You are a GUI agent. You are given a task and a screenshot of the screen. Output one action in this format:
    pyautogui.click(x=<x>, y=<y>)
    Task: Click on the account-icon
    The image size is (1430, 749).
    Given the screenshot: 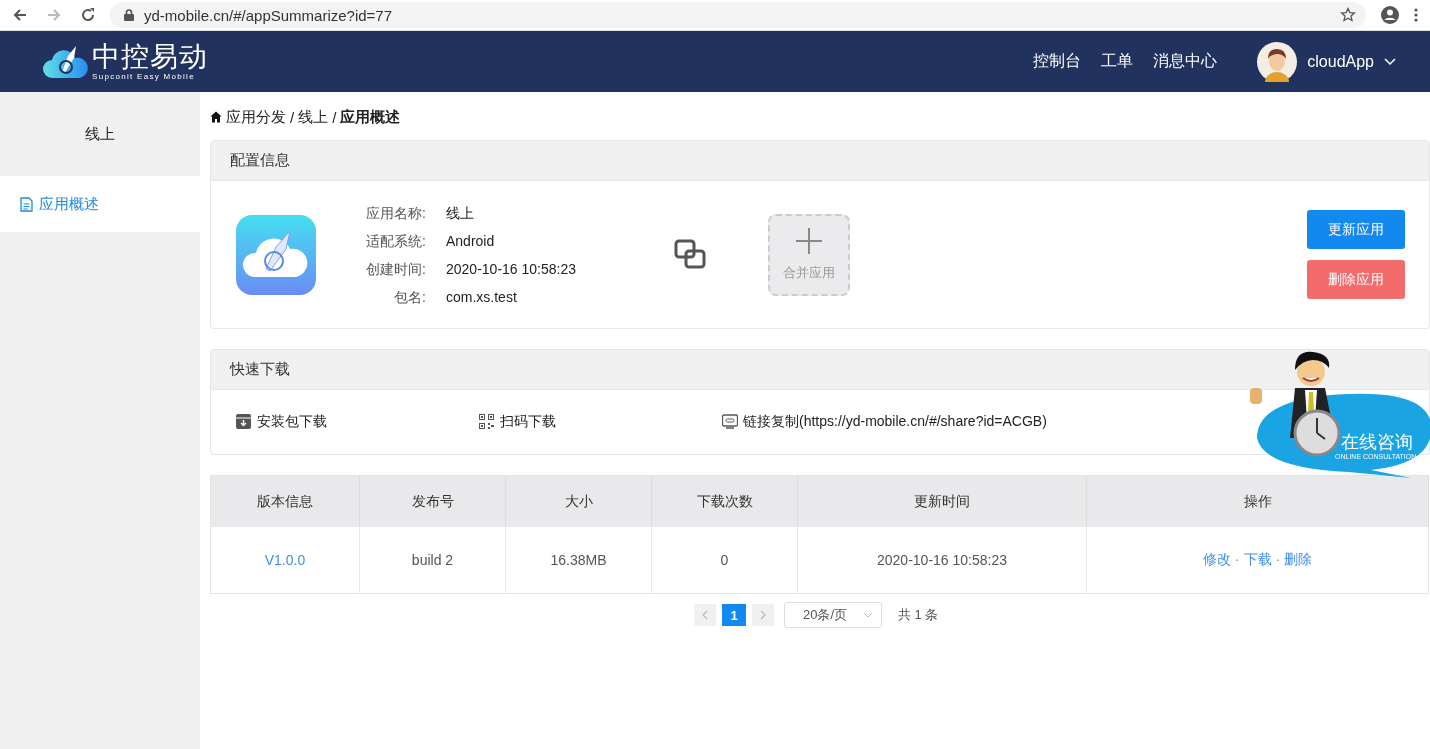 What is the action you would take?
    pyautogui.click(x=1390, y=15)
    